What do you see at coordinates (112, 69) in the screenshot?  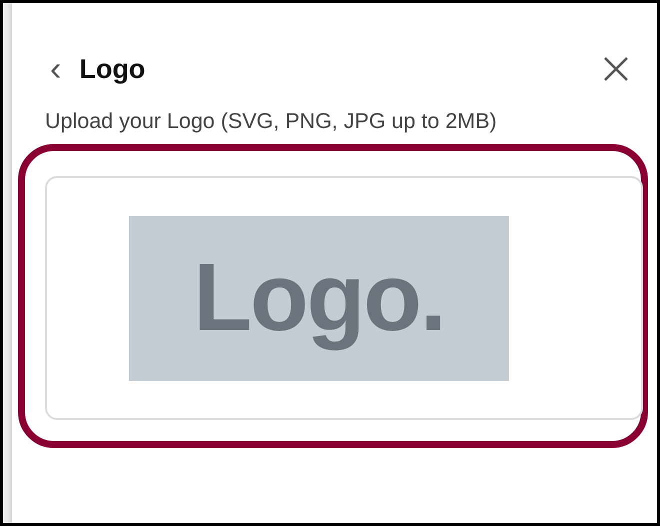 I see `panel-title: Logo` at bounding box center [112, 69].